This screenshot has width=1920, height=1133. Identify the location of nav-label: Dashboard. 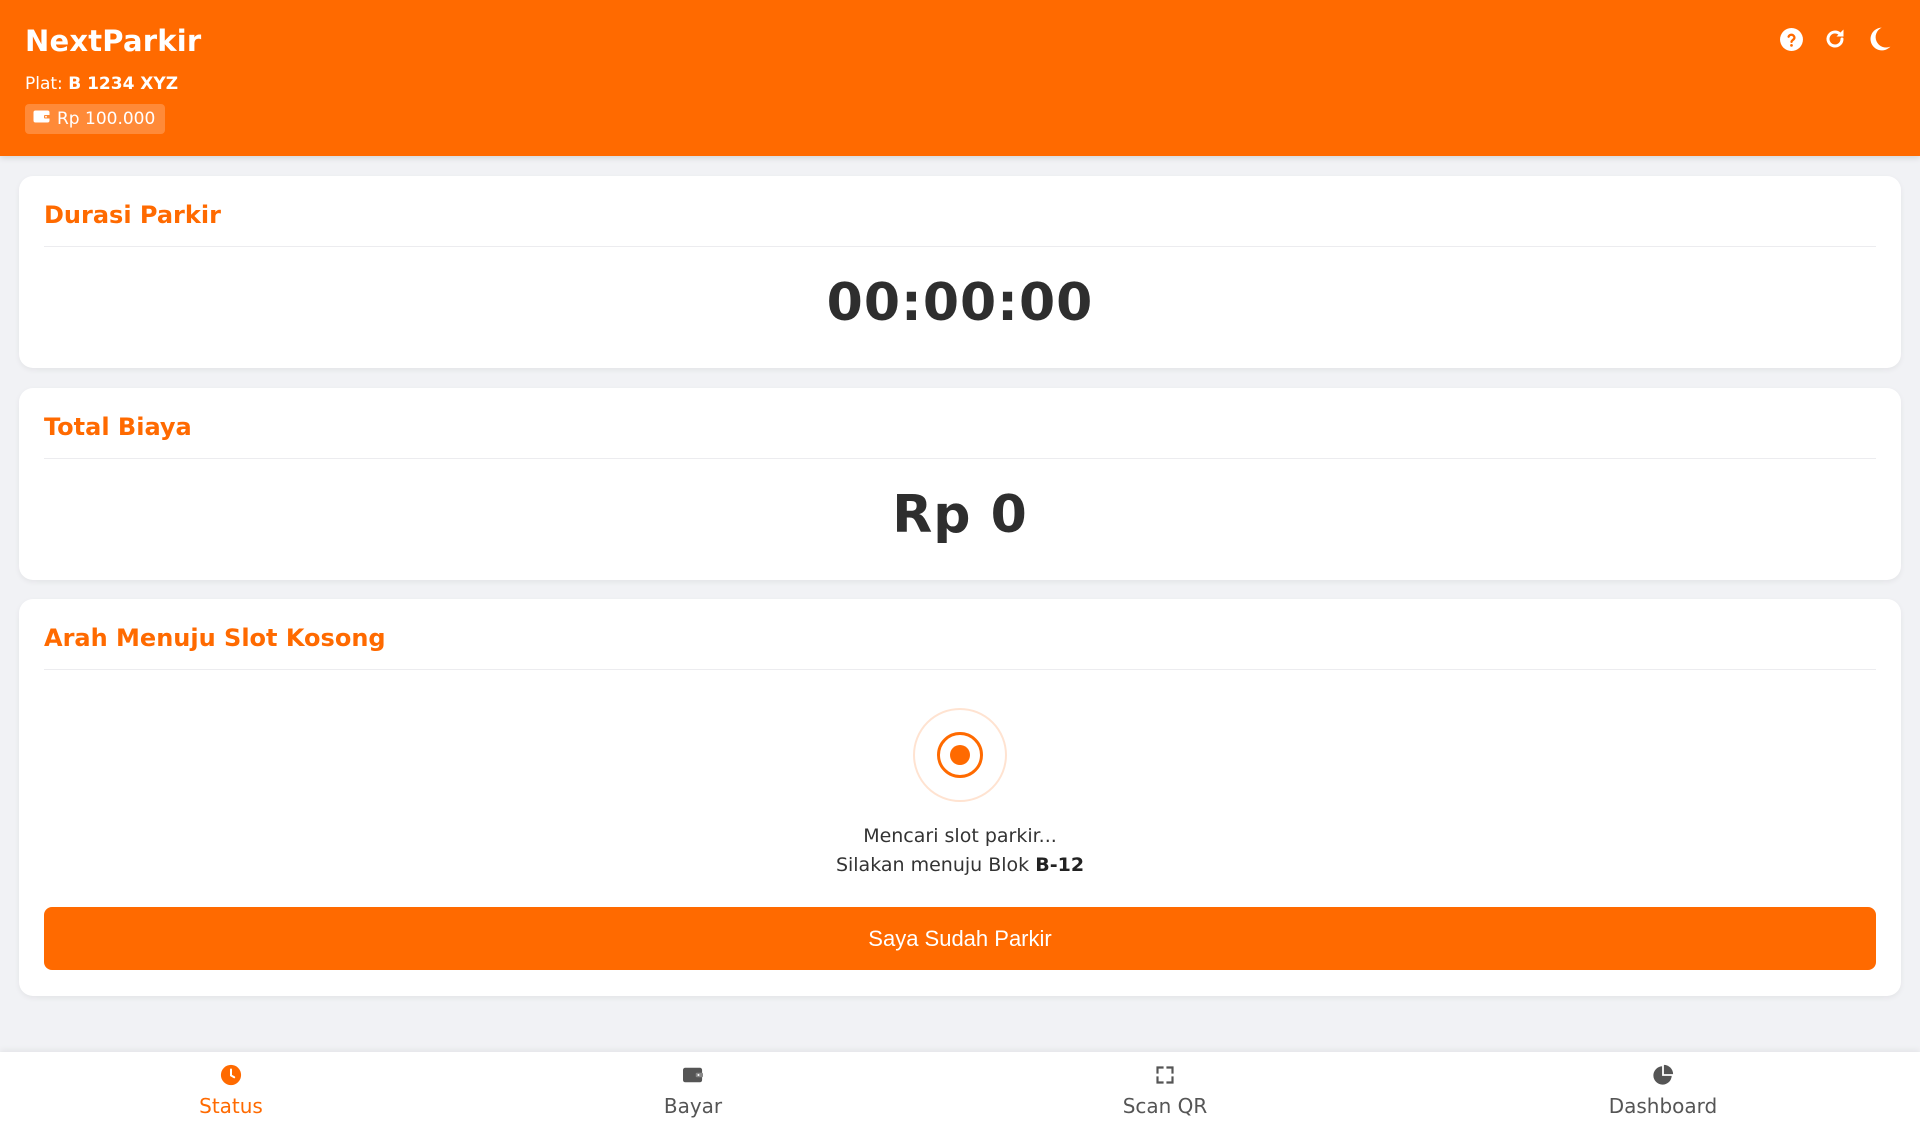
(1663, 1106).